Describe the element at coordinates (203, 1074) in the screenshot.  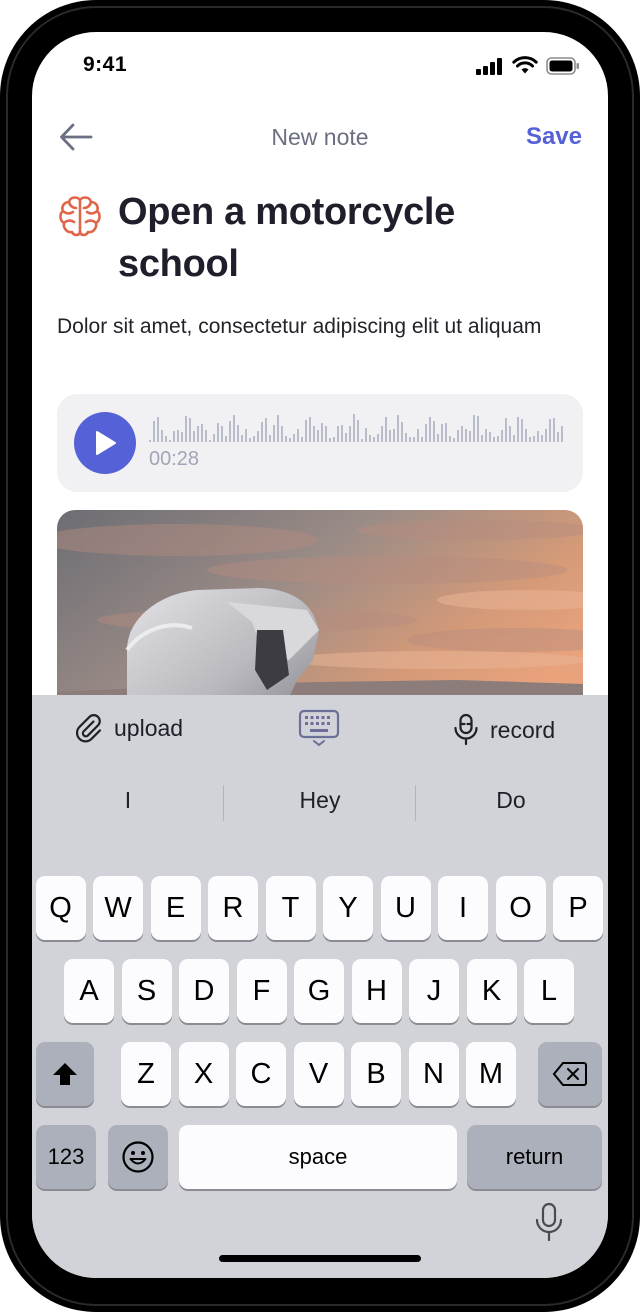
I see `key-x: X` at that location.